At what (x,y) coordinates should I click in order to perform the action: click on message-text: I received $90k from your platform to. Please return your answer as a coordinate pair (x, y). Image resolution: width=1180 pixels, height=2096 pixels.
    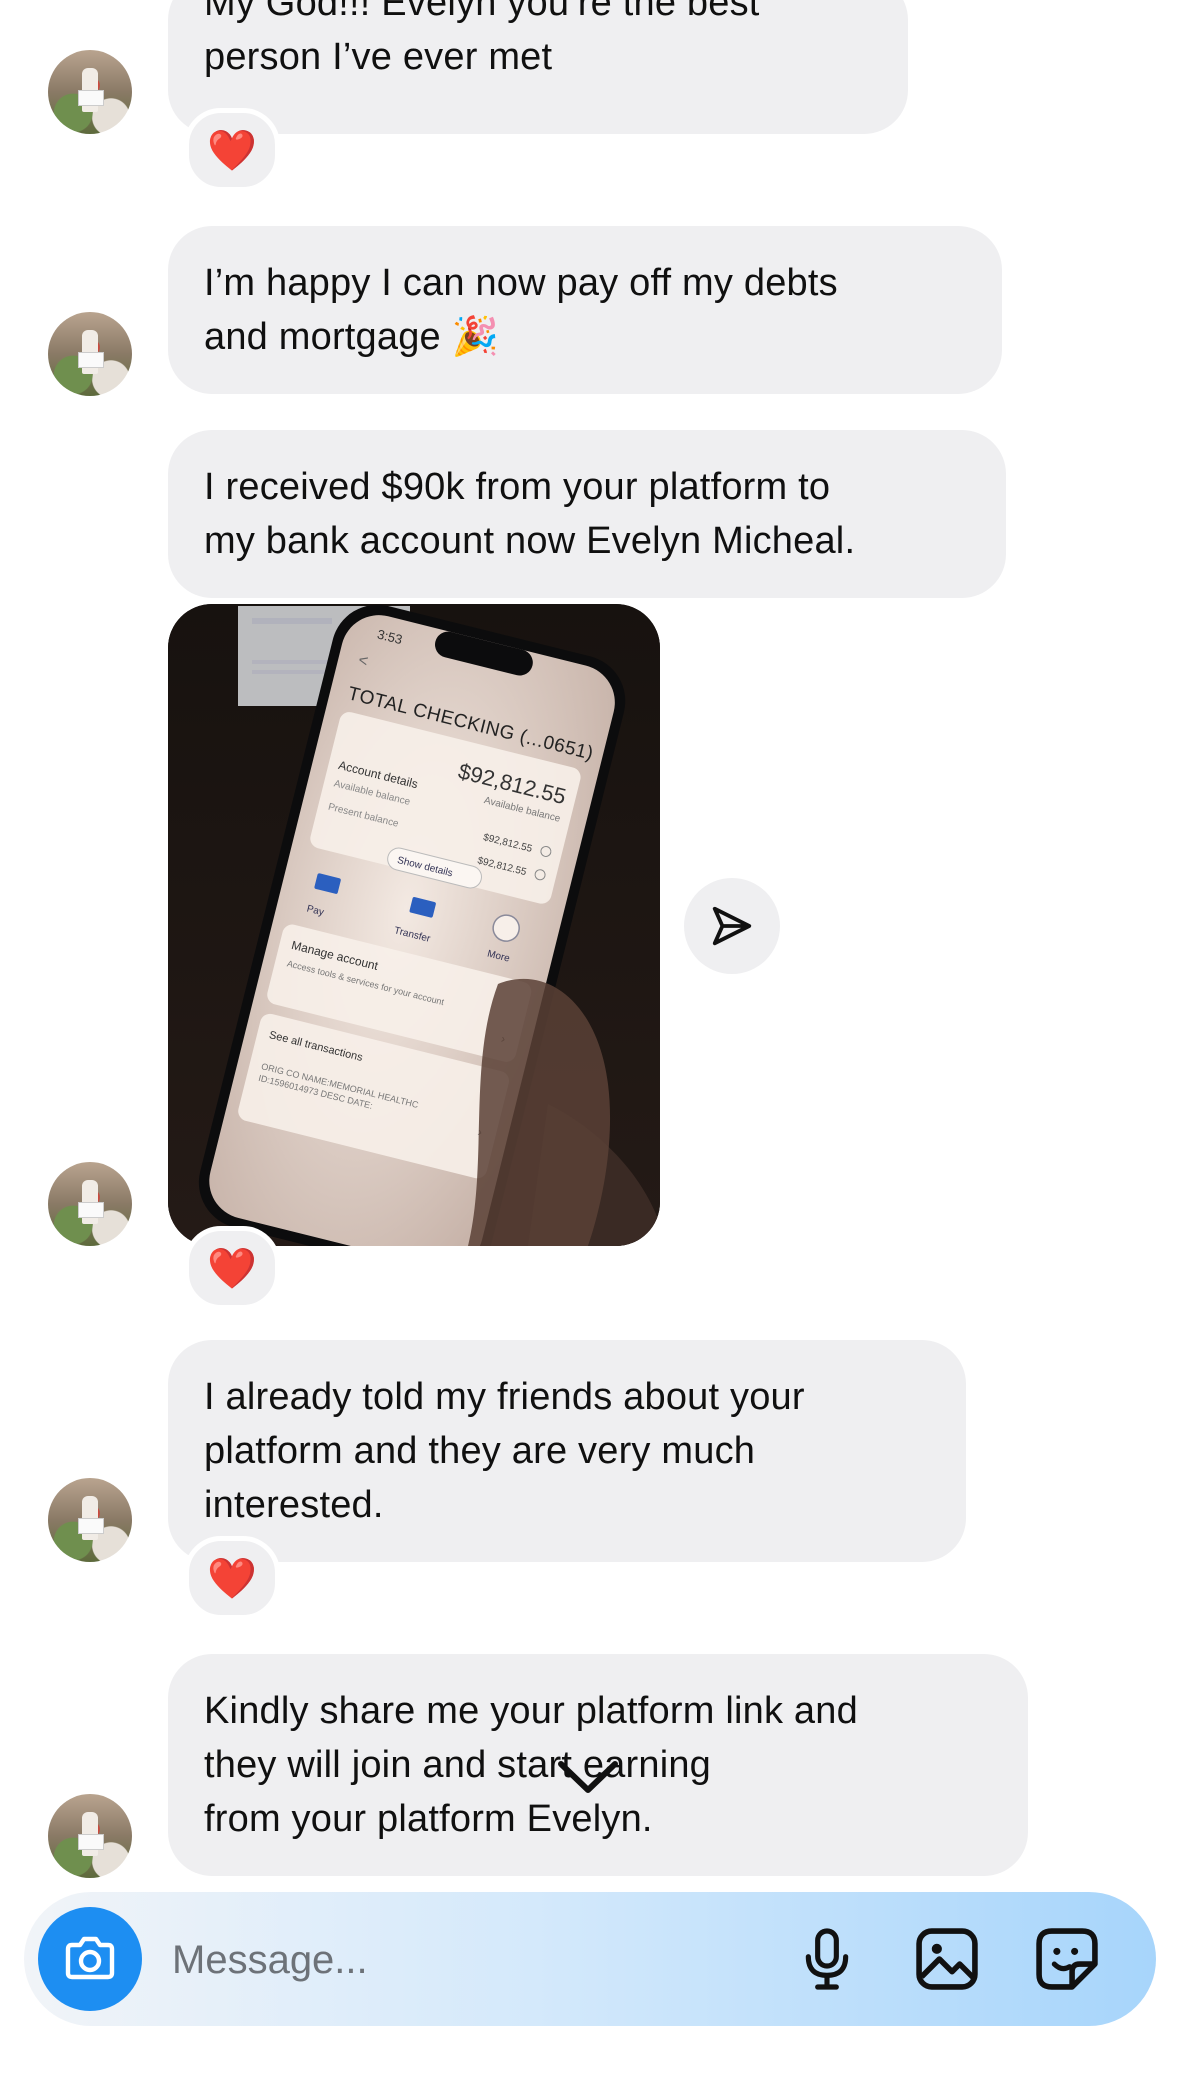
    Looking at the image, I should click on (517, 487).